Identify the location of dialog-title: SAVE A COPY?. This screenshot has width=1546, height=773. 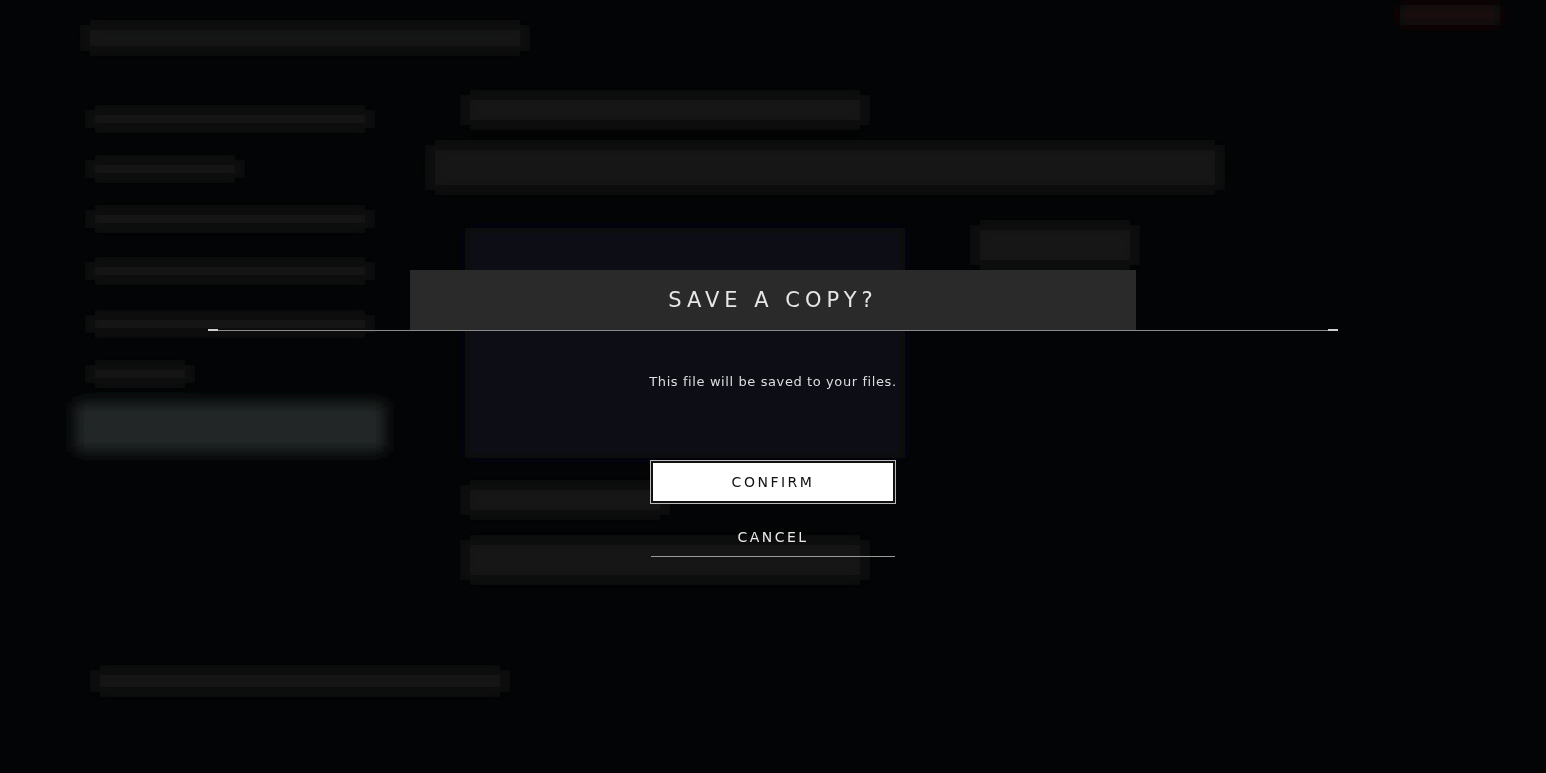
(773, 300).